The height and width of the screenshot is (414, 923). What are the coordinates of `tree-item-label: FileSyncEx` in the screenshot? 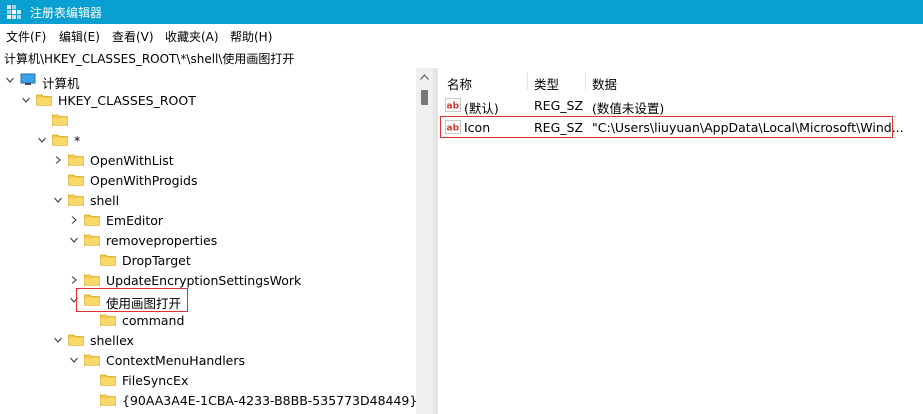 It's located at (155, 380).